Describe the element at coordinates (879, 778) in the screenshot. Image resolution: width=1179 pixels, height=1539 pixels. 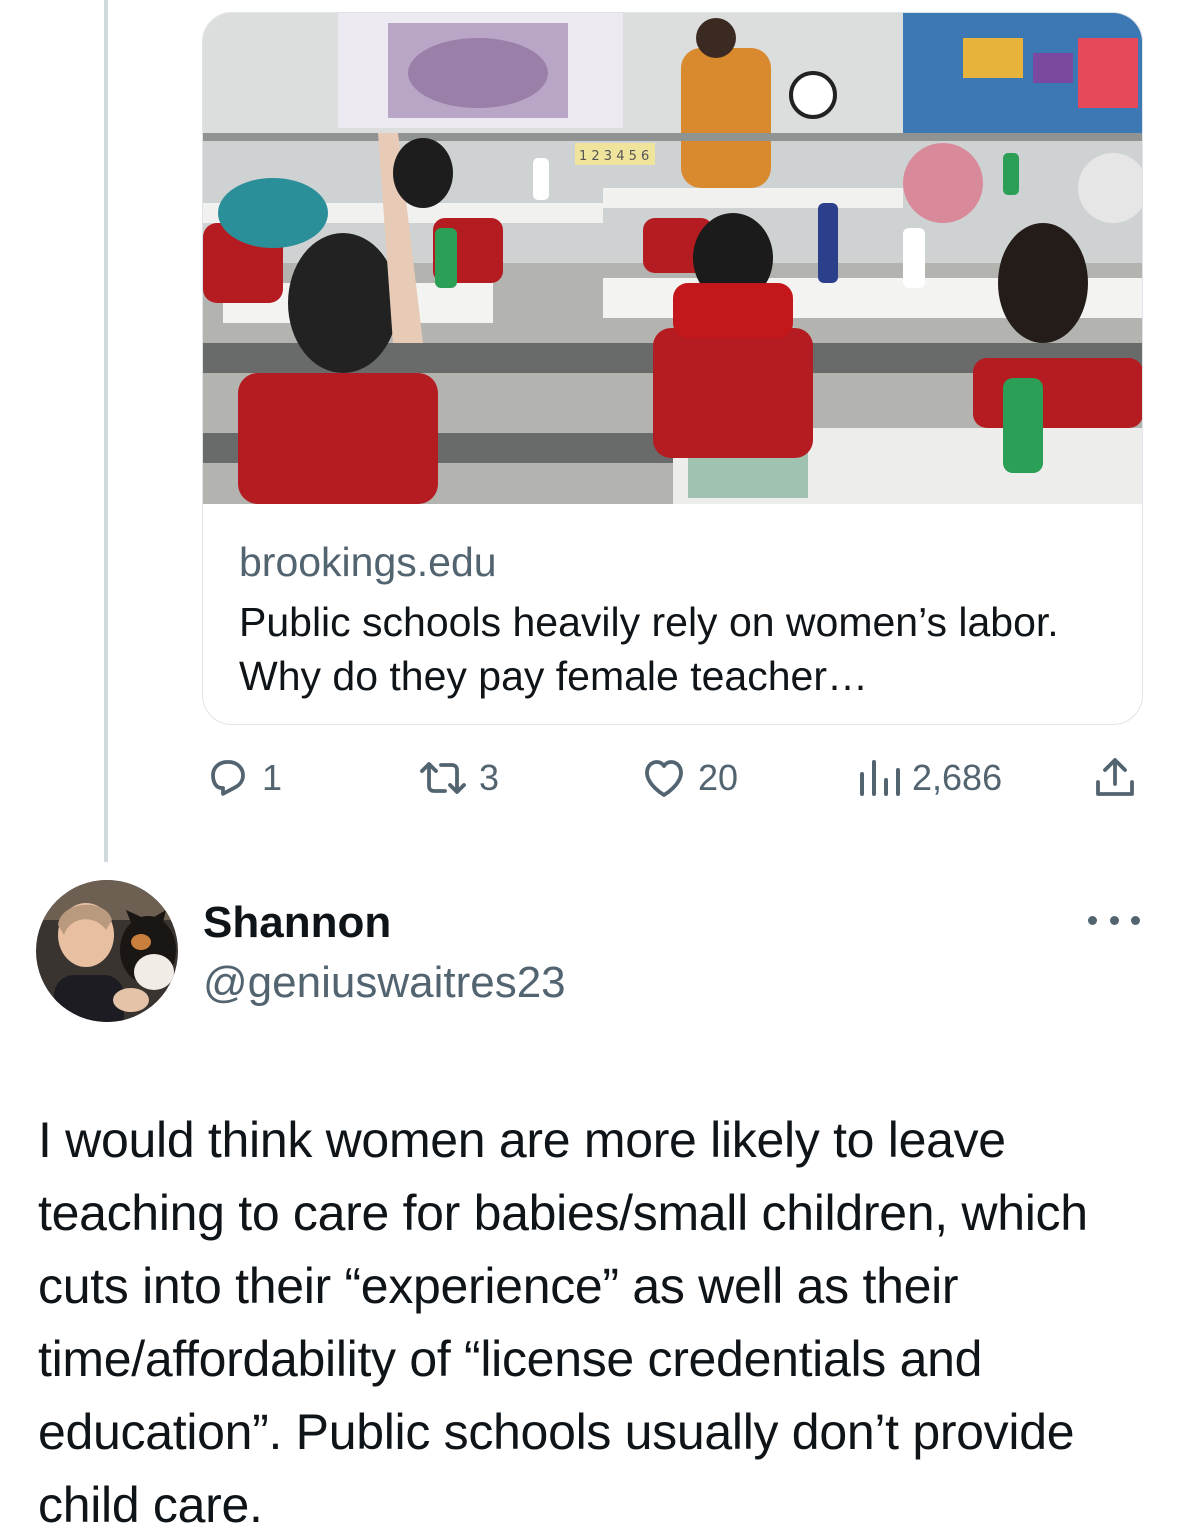
I see `views-icon` at that location.